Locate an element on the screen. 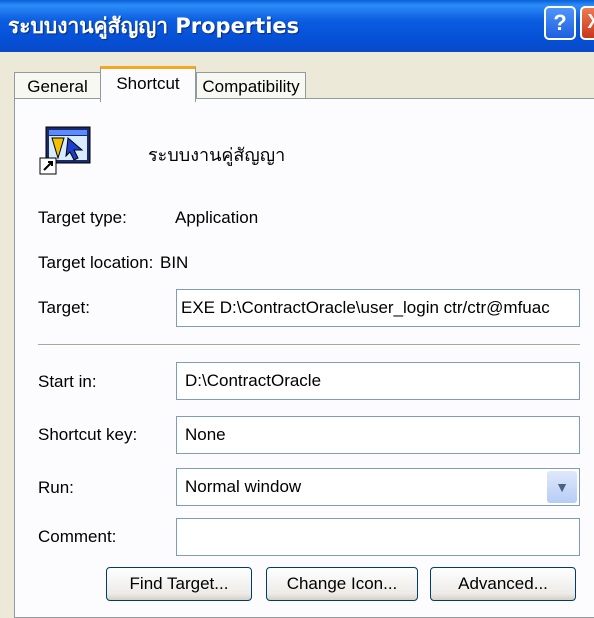 This screenshot has width=594, height=618. target-location-label: Target location: is located at coordinates (96, 262).